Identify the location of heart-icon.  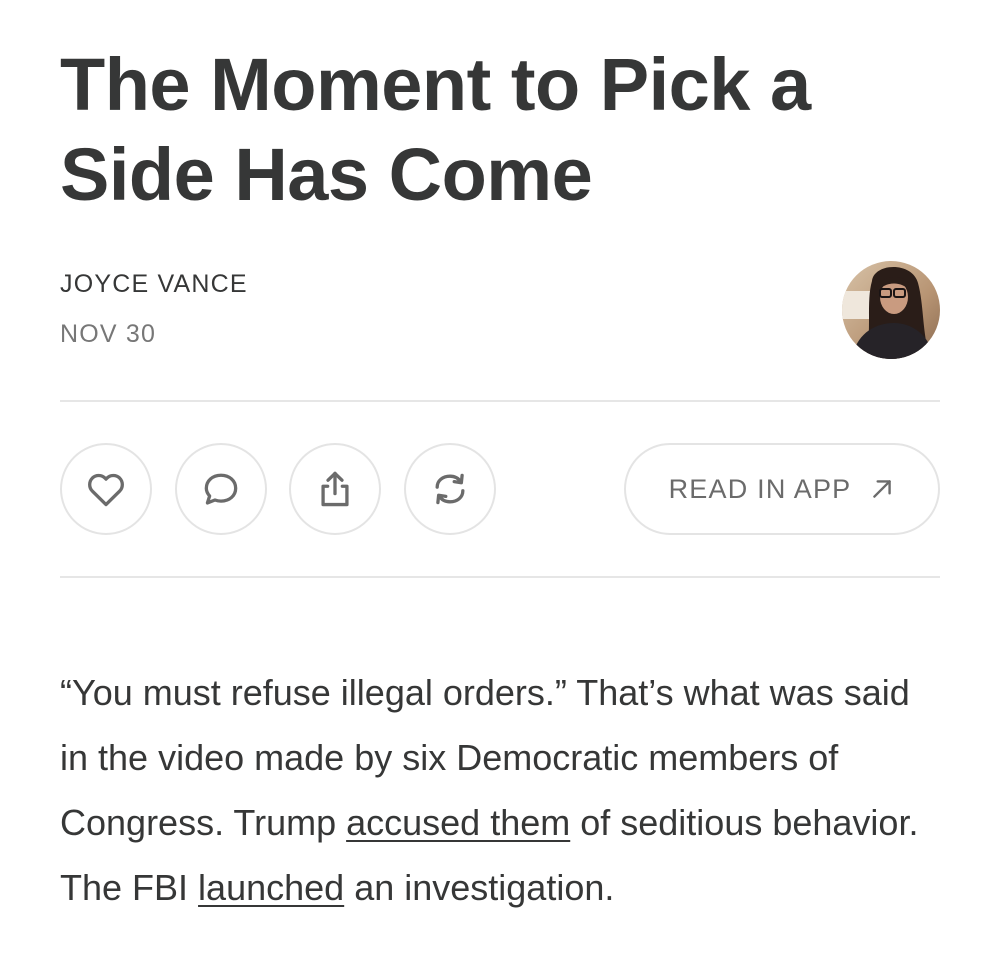
(106, 490).